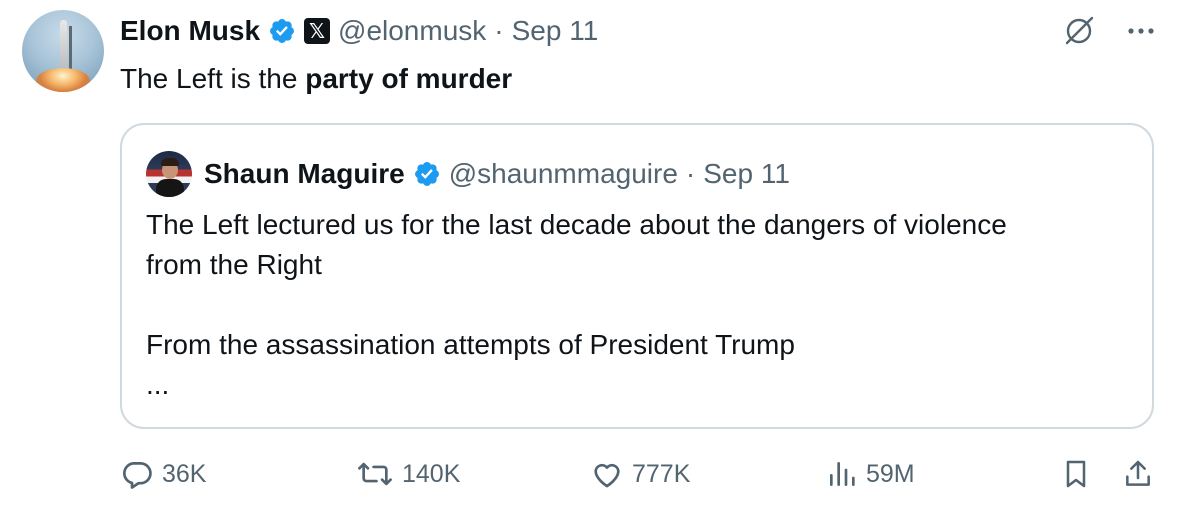 This screenshot has width=1186, height=512. What do you see at coordinates (563, 174) in the screenshot?
I see `quoted-author-handle: @shaunmmaguire` at bounding box center [563, 174].